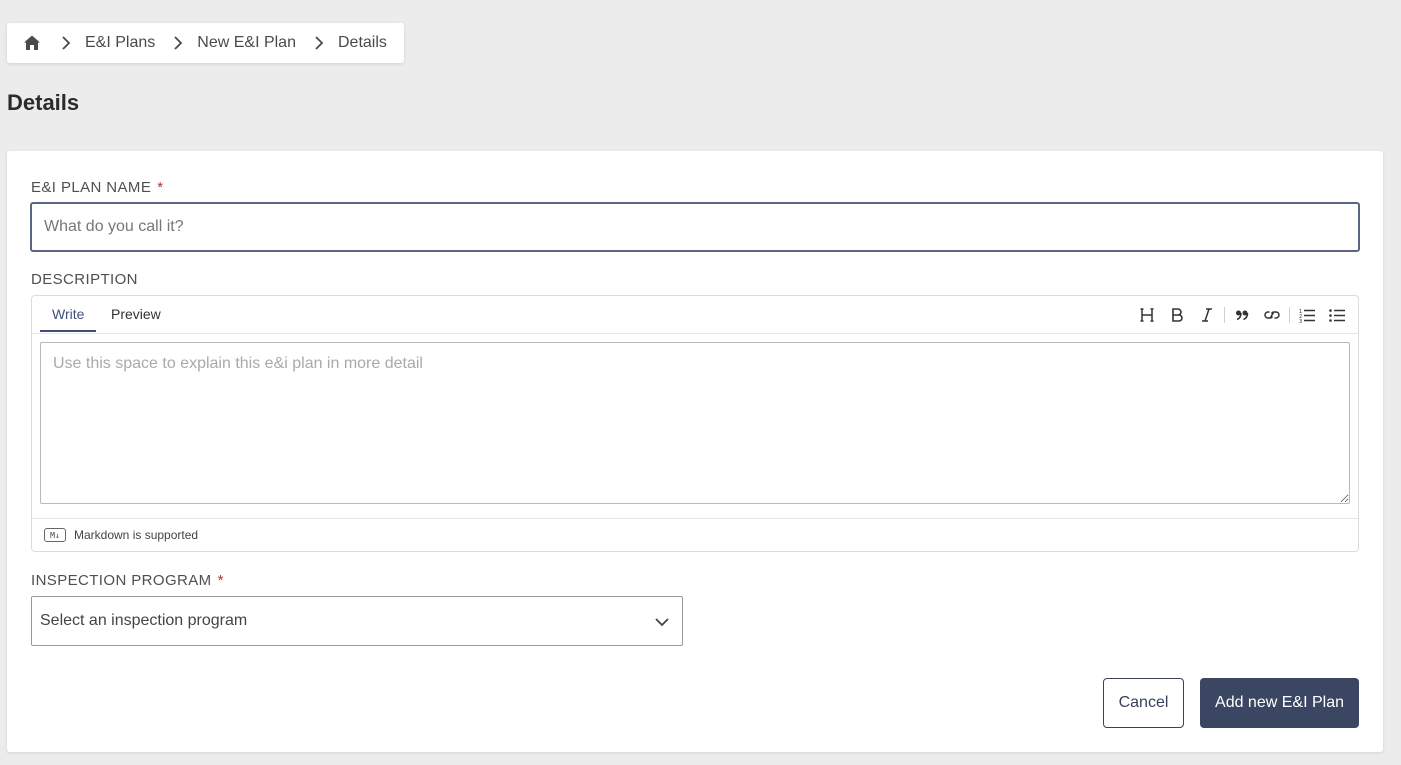 The width and height of the screenshot is (1401, 765). I want to click on editor-header: Write Preview 1 2 3, so click(695, 315).